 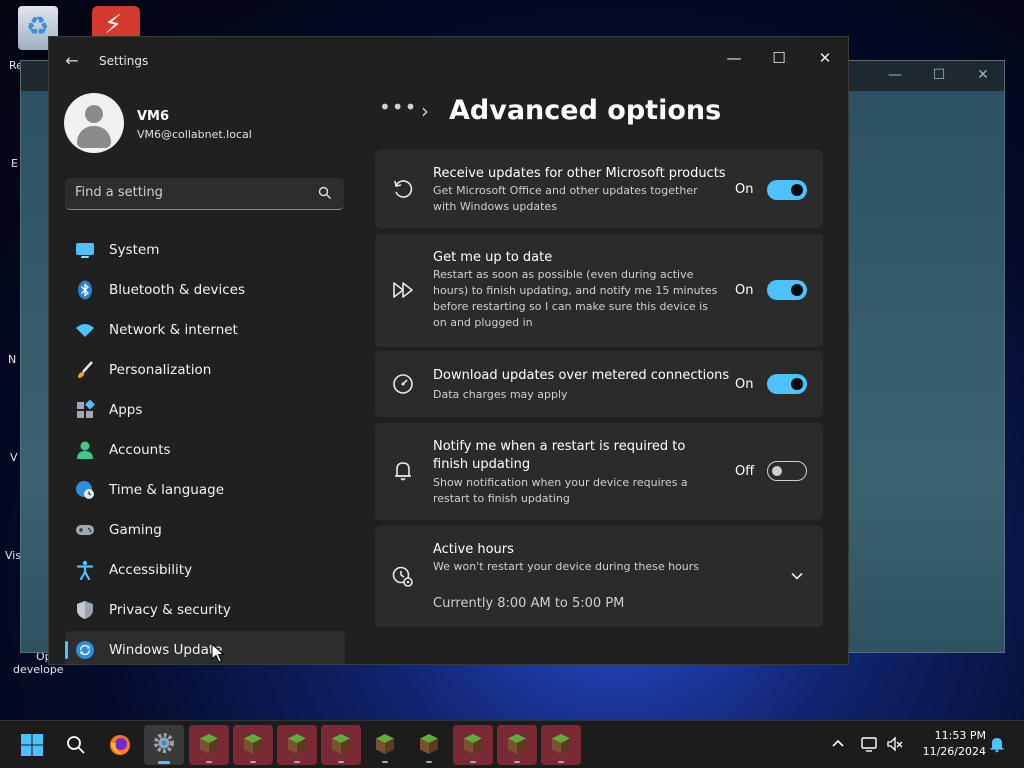 What do you see at coordinates (869, 744) in the screenshot?
I see `network-icon` at bounding box center [869, 744].